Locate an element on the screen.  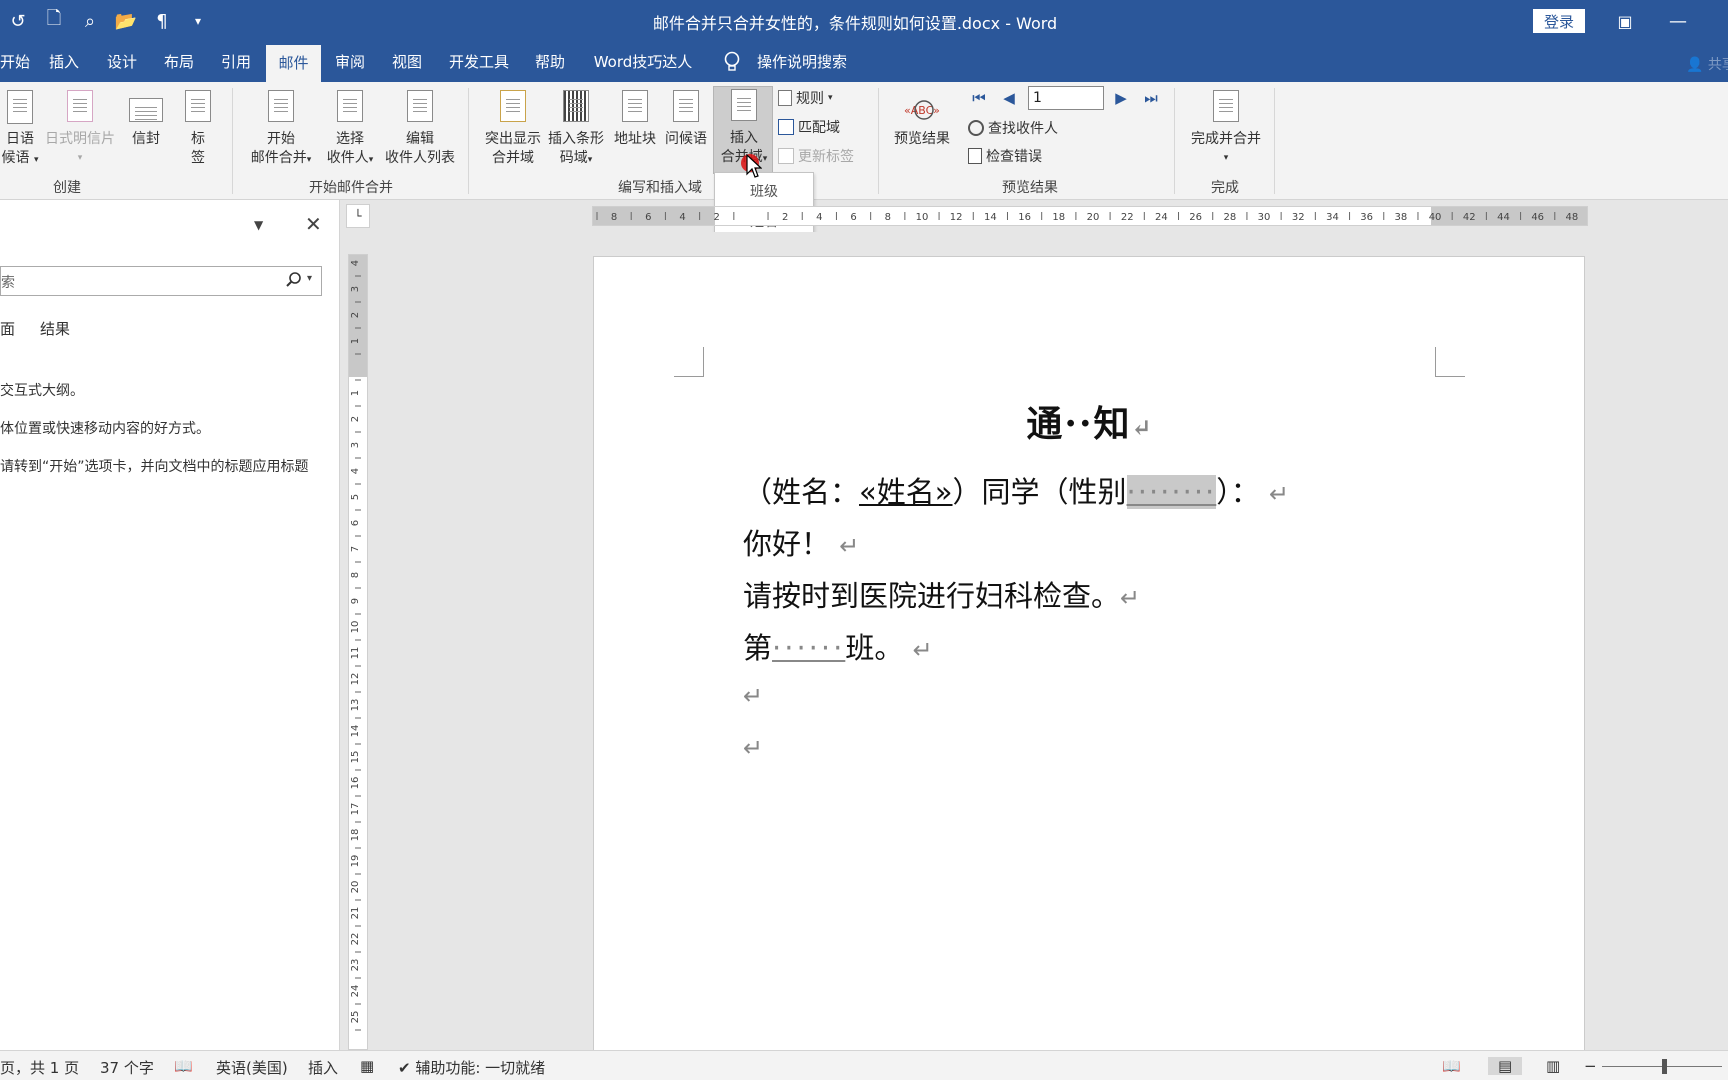
proofing-icon: 📖 is located at coordinates (183, 1066).